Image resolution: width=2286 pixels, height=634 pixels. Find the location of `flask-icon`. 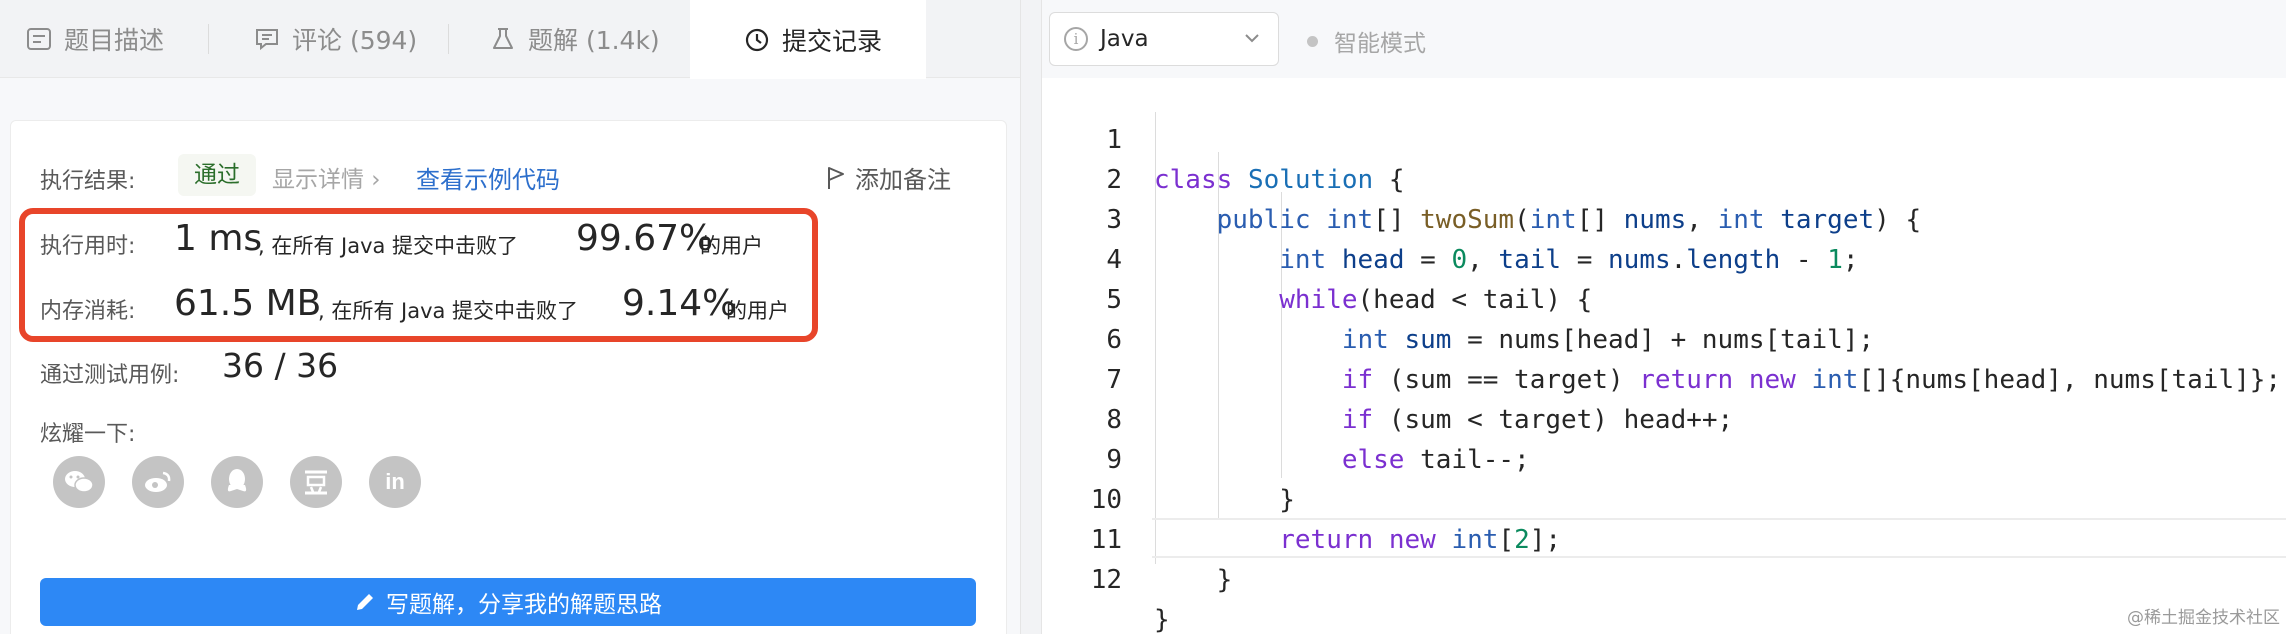

flask-icon is located at coordinates (503, 39).